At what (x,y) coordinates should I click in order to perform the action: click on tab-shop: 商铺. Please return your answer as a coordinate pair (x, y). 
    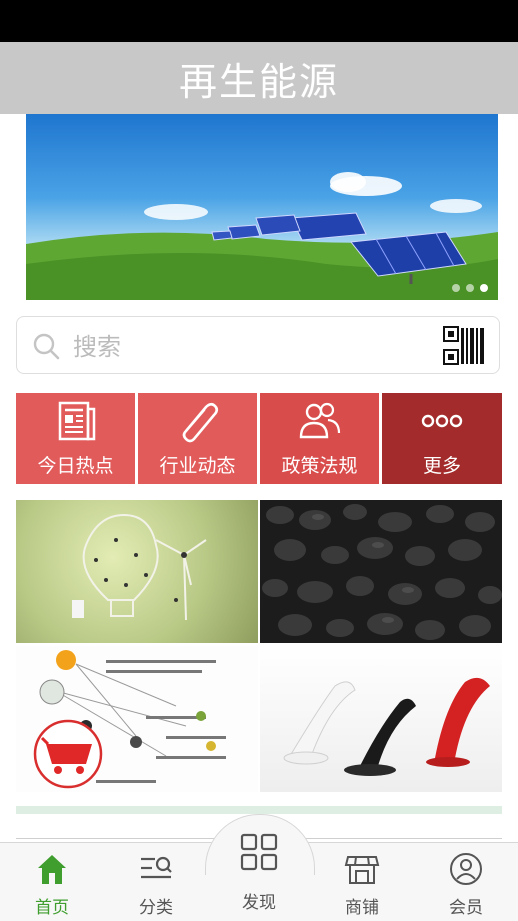
    Looking at the image, I should click on (362, 882).